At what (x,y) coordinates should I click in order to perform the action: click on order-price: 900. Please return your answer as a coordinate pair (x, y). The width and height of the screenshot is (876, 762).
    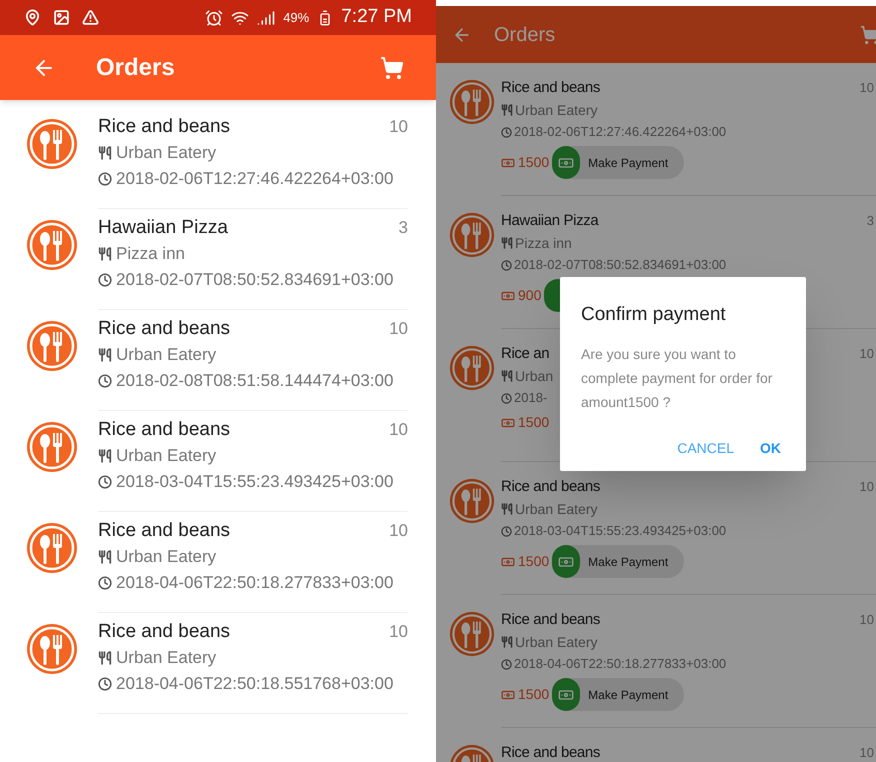
    Looking at the image, I should click on (530, 295).